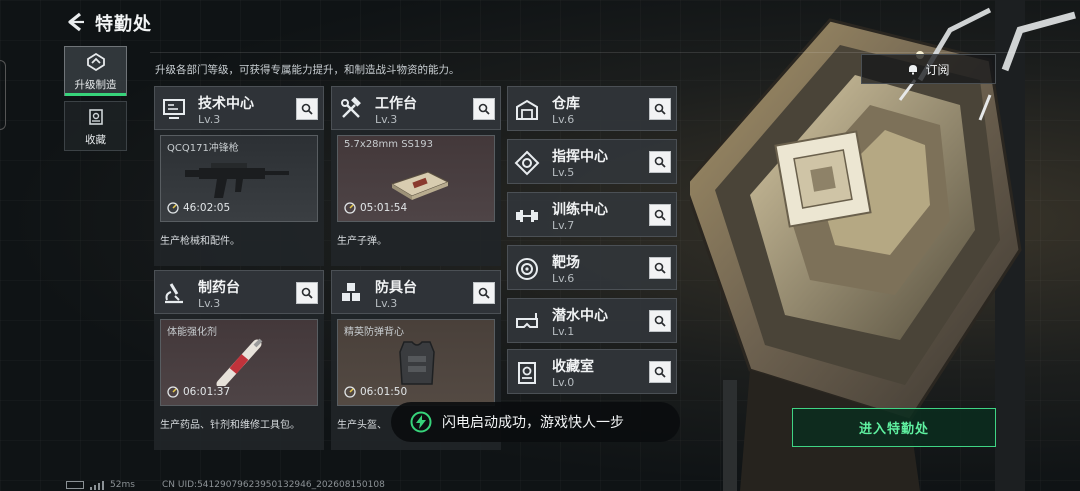 The width and height of the screenshot is (1080, 491). Describe the element at coordinates (375, 208) in the screenshot. I see `production-timer: 05:01:54` at that location.